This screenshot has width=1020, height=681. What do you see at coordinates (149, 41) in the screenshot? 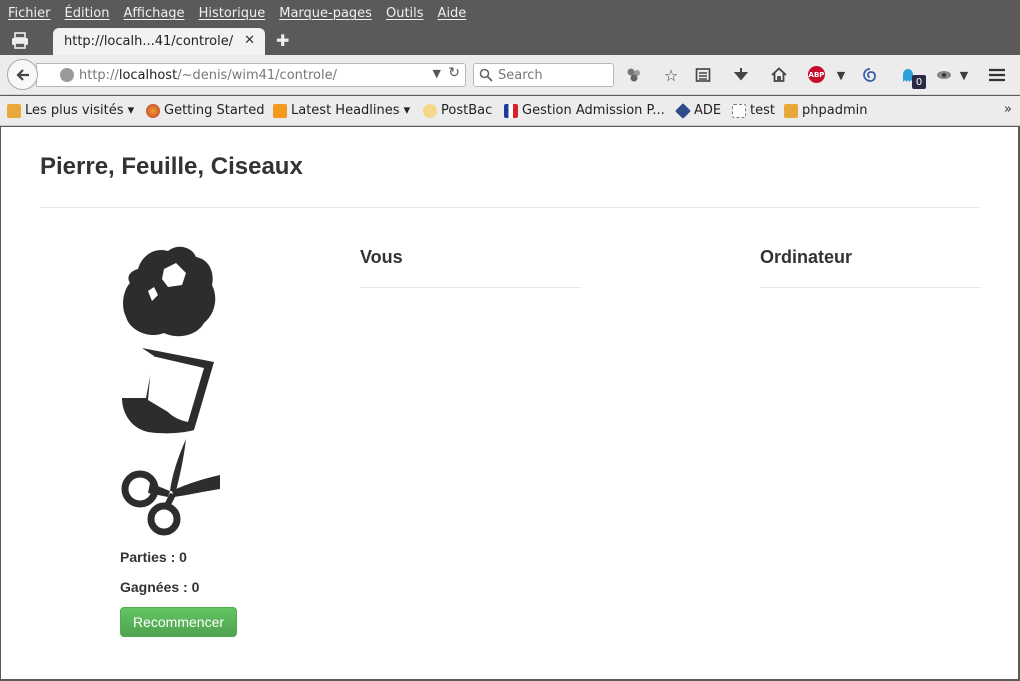
I see `tab-title: http://localh...41/controle/` at bounding box center [149, 41].